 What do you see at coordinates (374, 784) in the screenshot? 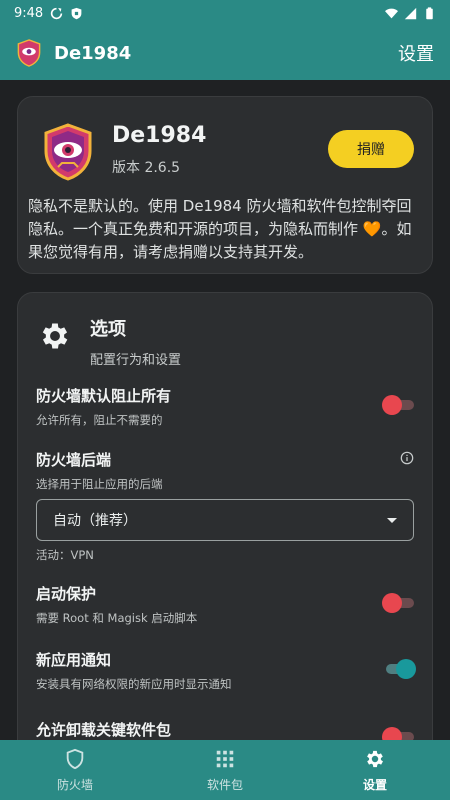
I see `nav-settings-label: 设置` at bounding box center [374, 784].